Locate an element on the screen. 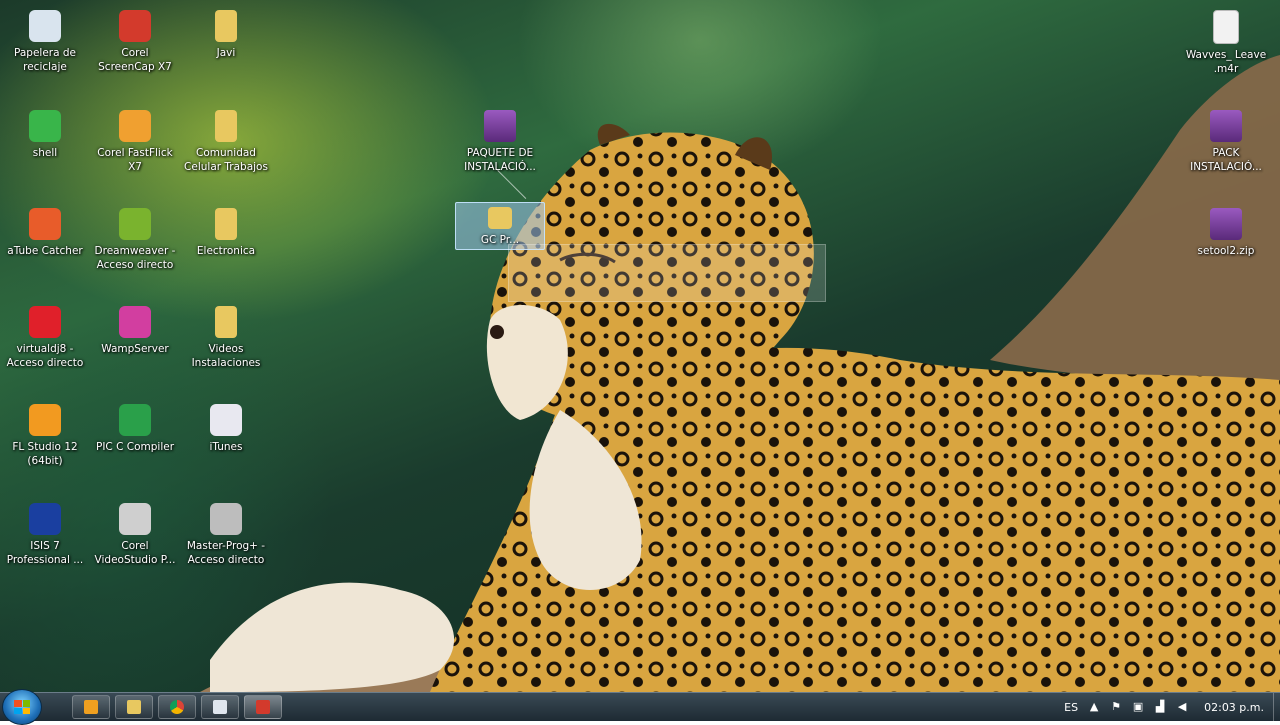 The height and width of the screenshot is (725, 1280). show-desktop-button is located at coordinates (1276, 707).